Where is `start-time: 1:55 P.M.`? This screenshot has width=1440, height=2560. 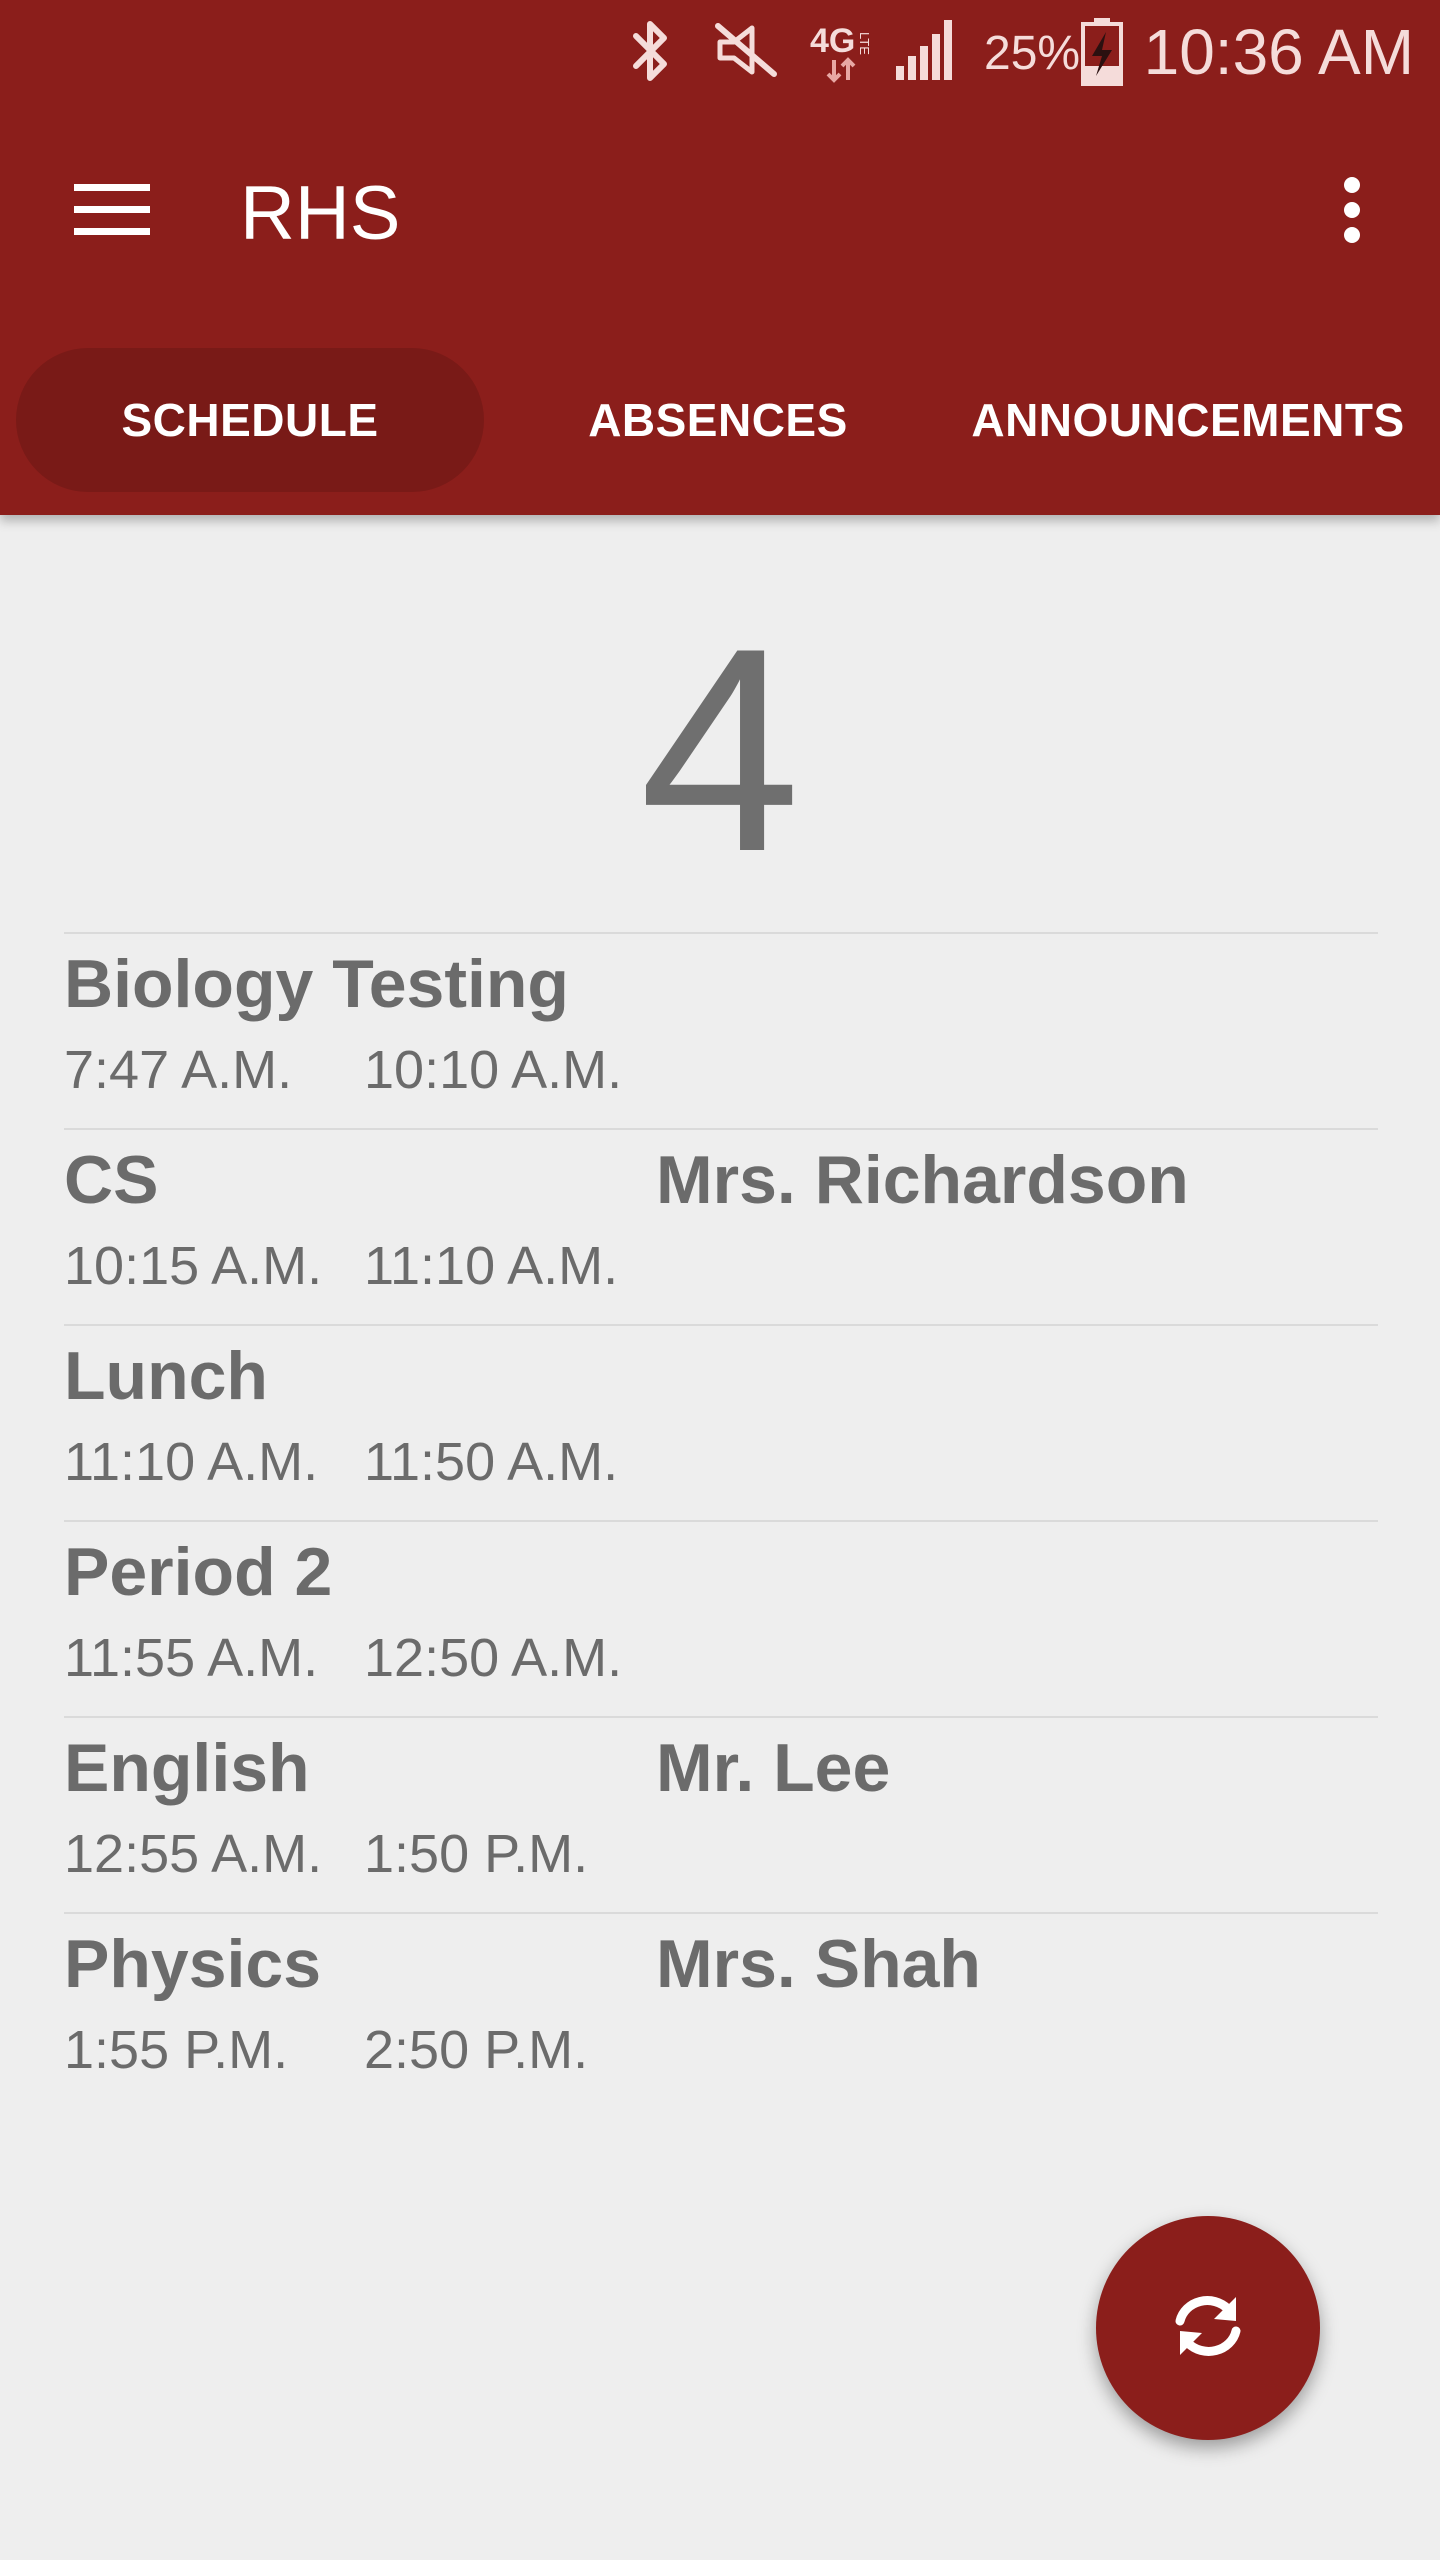
start-time: 1:55 P.M. is located at coordinates (176, 2050).